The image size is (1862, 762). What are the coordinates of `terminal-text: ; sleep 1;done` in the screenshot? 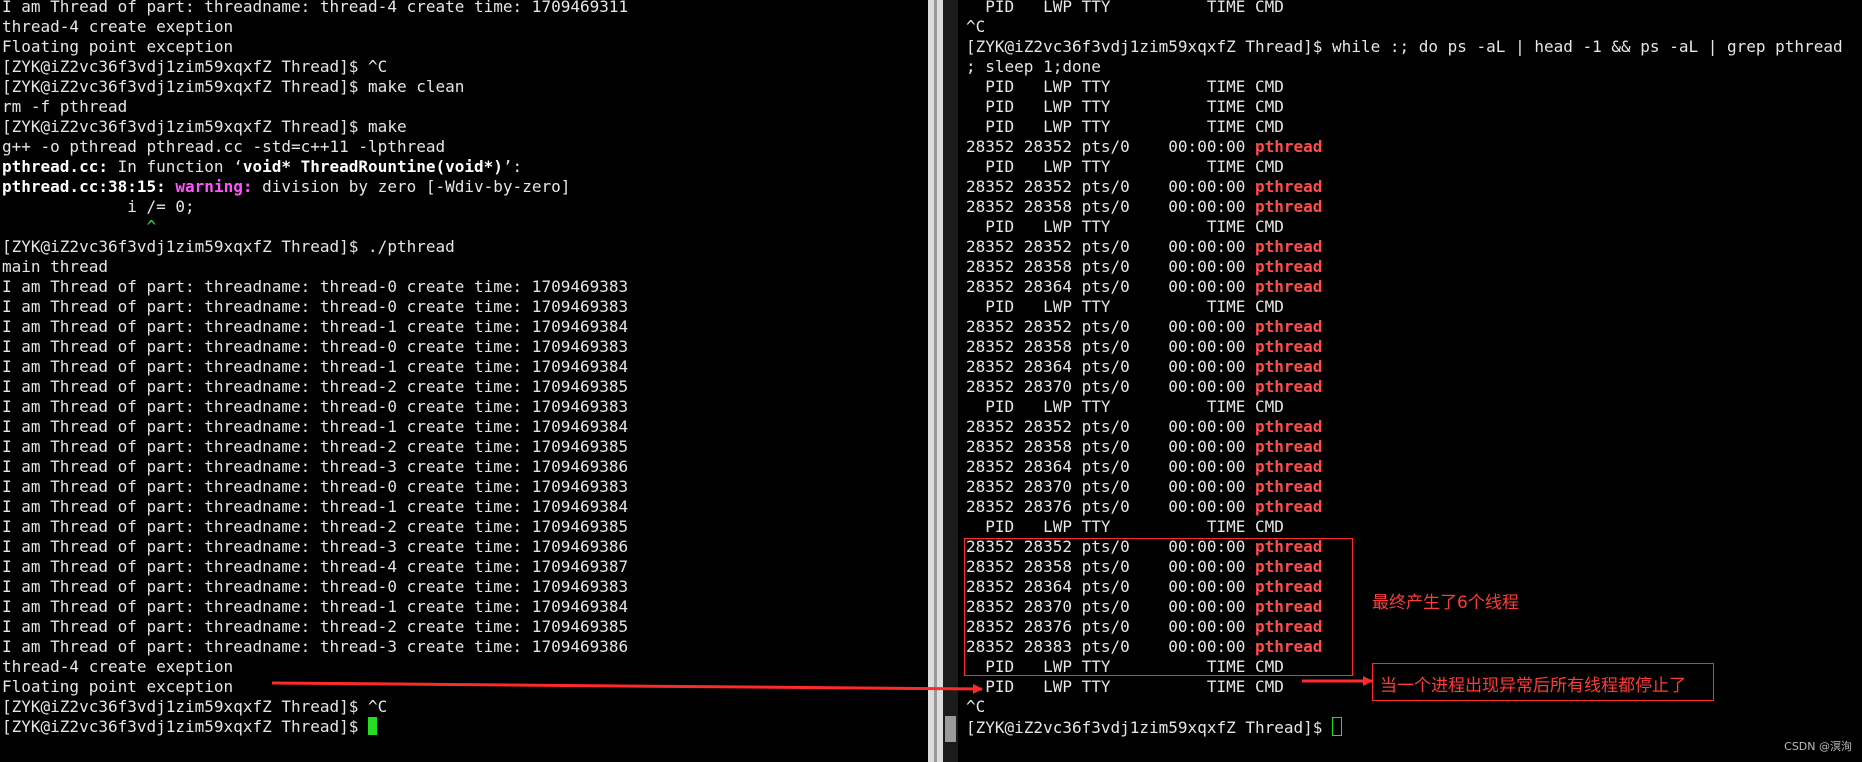 It's located at (1033, 66).